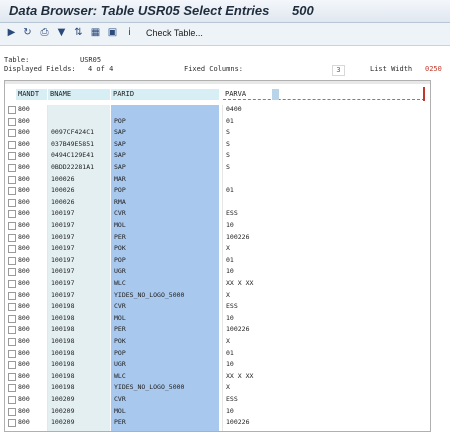  What do you see at coordinates (120, 259) in the screenshot?
I see `cell-parid: POP` at bounding box center [120, 259].